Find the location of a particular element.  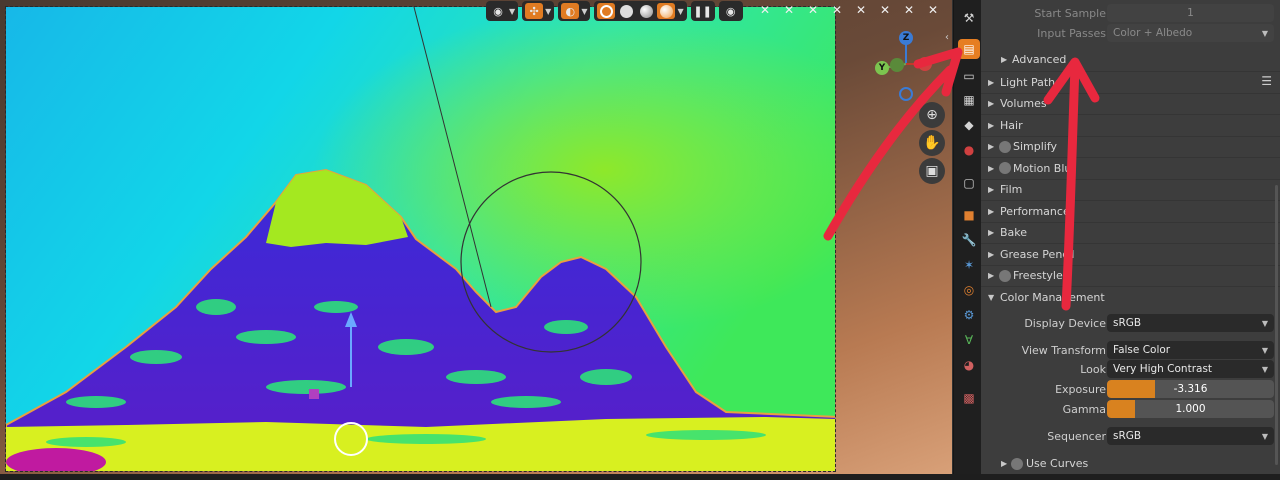

view-transform-dropdown: False Color ▼ is located at coordinates (1190, 350).